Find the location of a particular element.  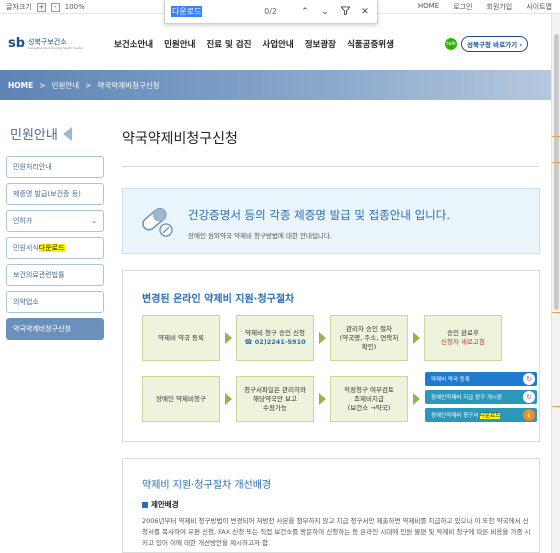

top-links: HOME 로그인 회원가입 사이트맵 is located at coordinates (485, 7).